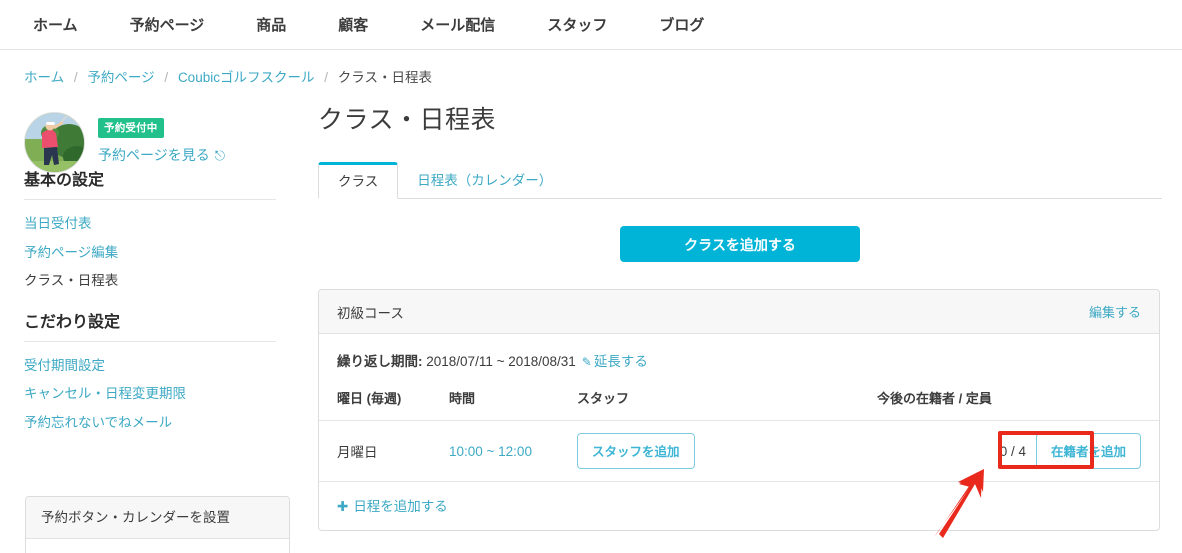  Describe the element at coordinates (1018, 401) in the screenshot. I see `header-capacity: 今後の在籍者 / 定員` at that location.